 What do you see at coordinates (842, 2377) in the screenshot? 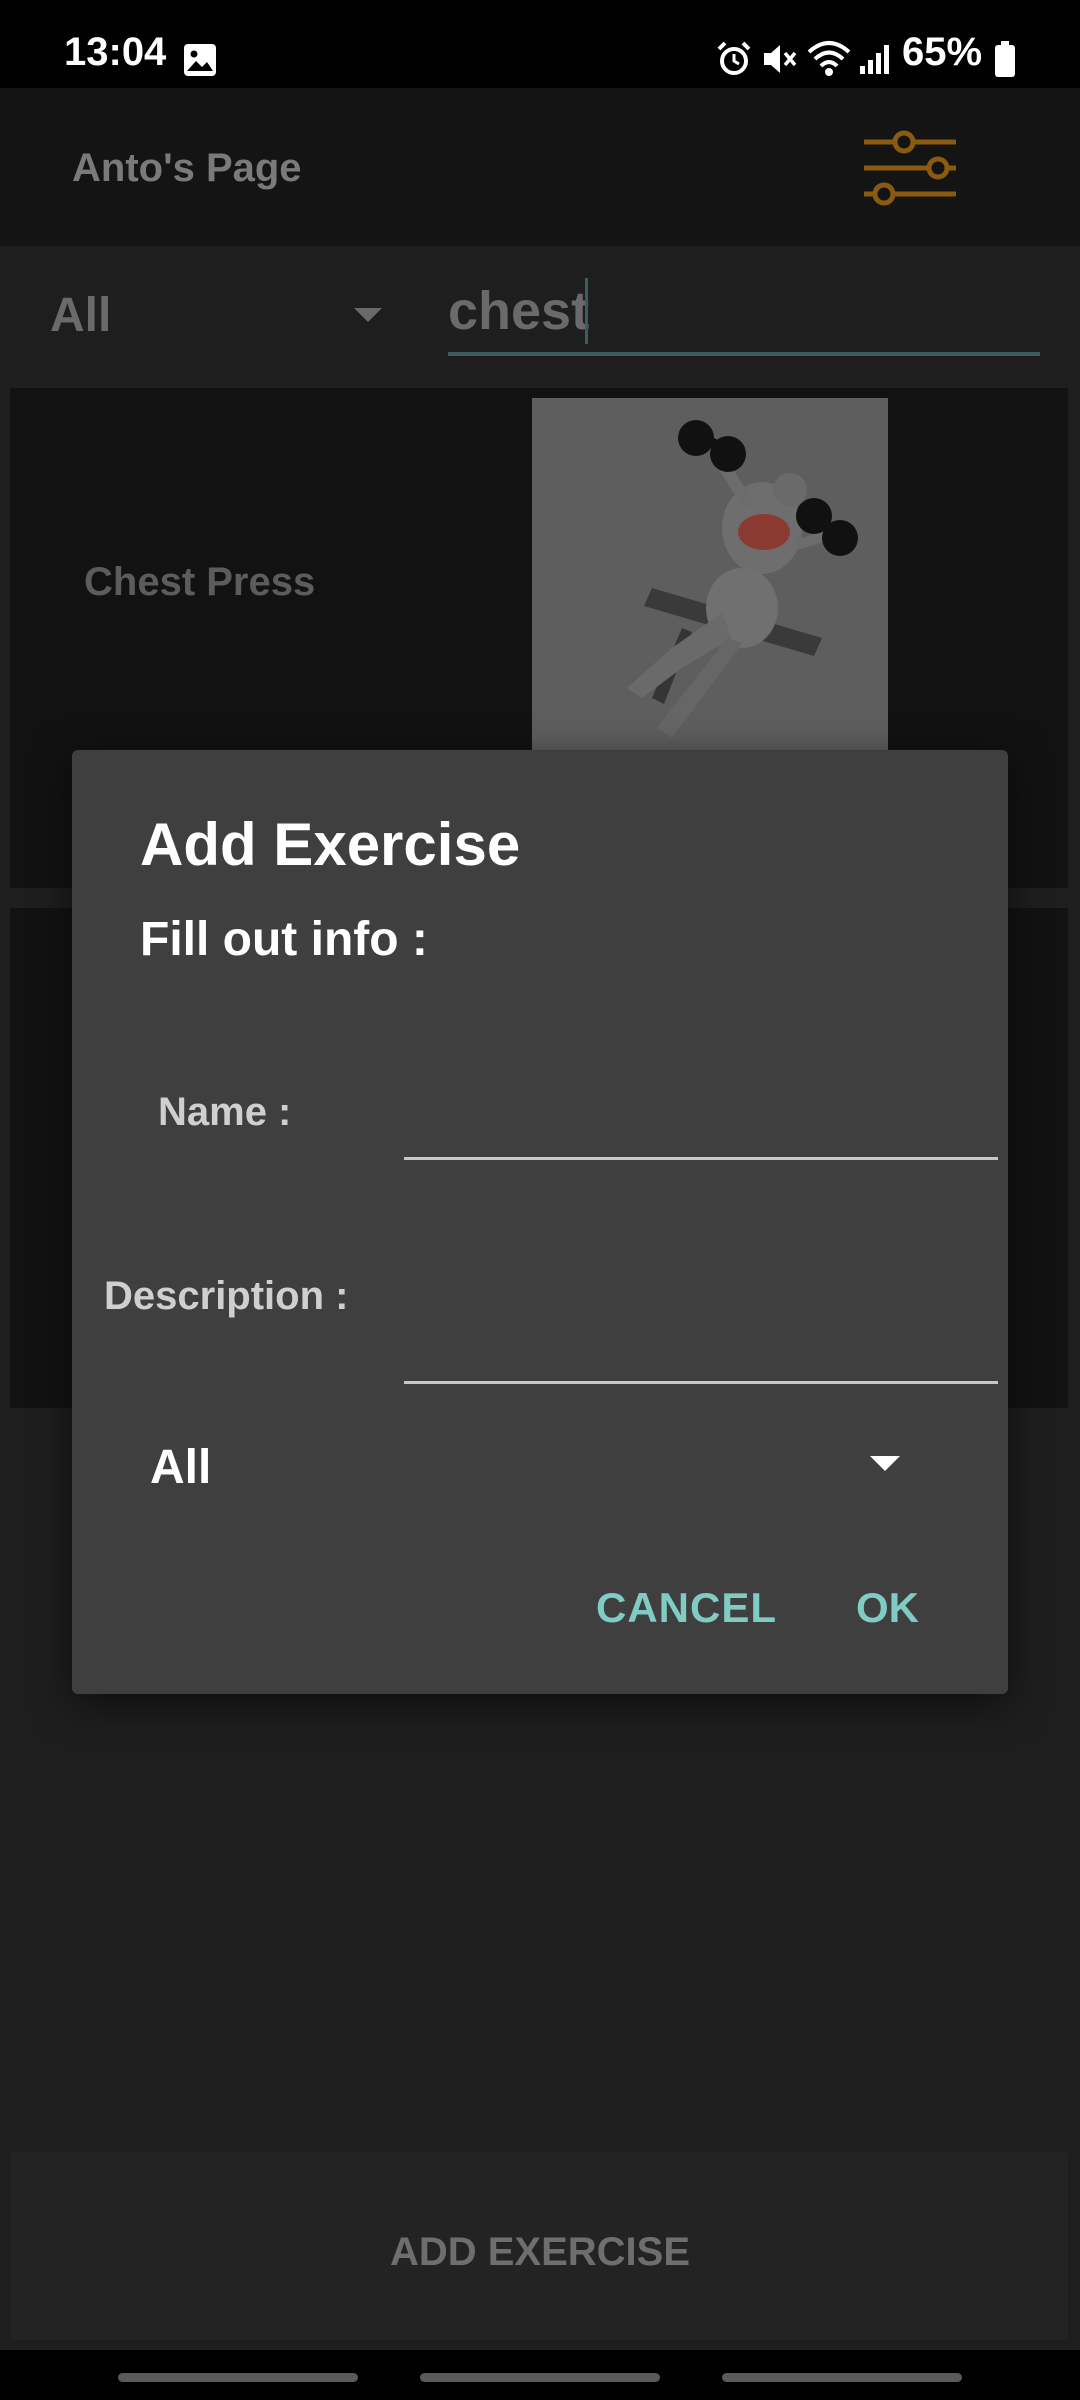
I see `nav-handle-right` at bounding box center [842, 2377].